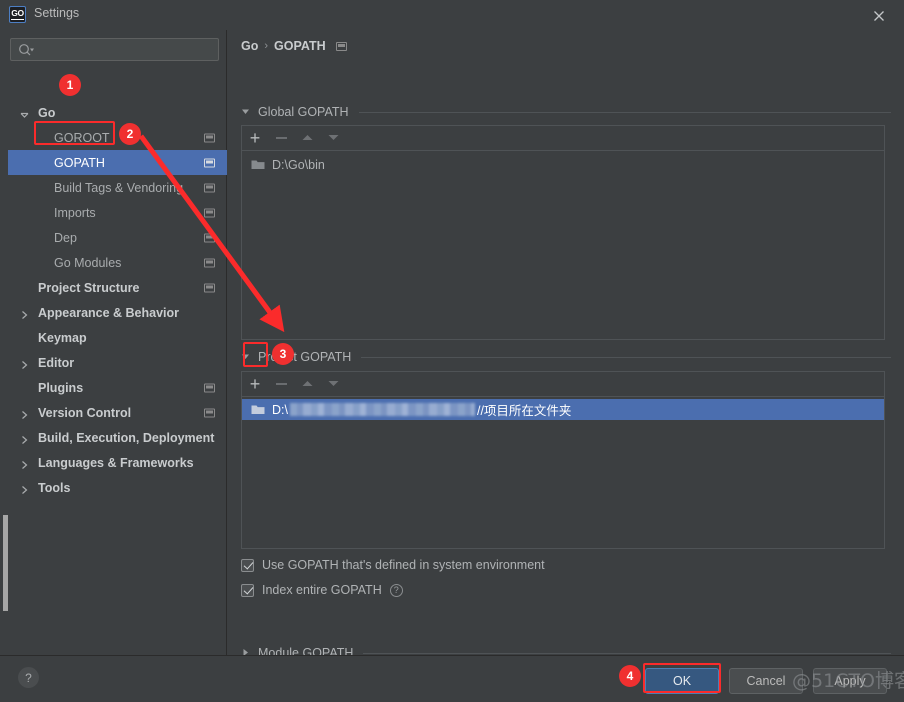 This screenshot has width=904, height=702. I want to click on sidebar-scrollbar-thumb, so click(5, 563).